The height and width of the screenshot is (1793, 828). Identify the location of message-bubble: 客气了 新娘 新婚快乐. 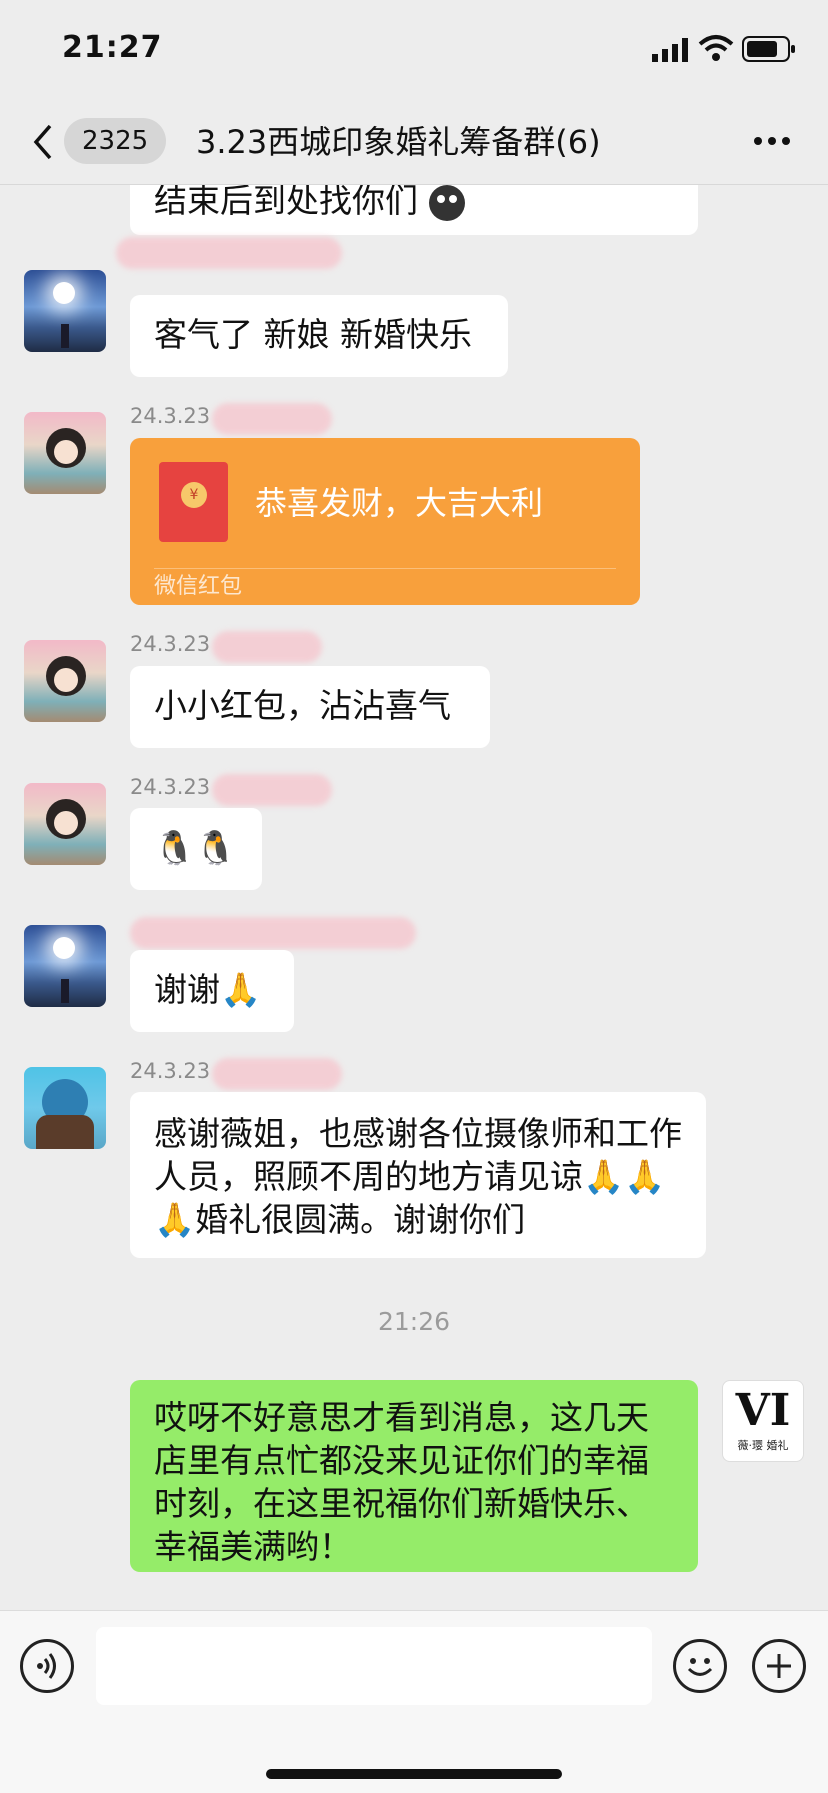
(319, 336).